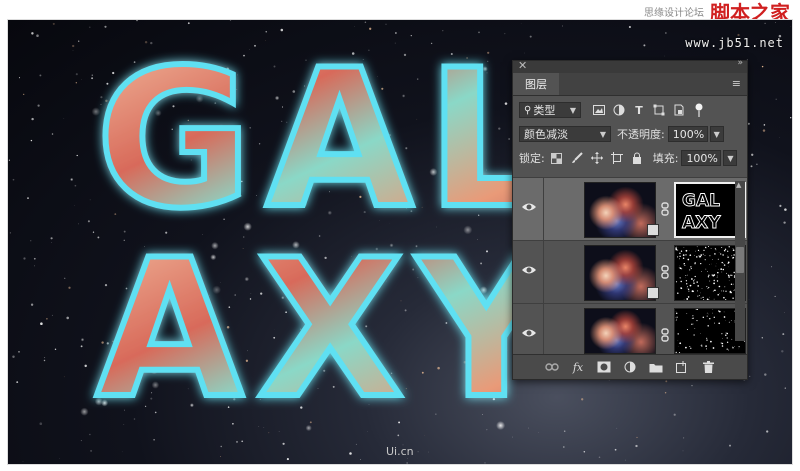 The height and width of the screenshot is (471, 800). I want to click on opacity-label: 不透明度:, so click(641, 134).